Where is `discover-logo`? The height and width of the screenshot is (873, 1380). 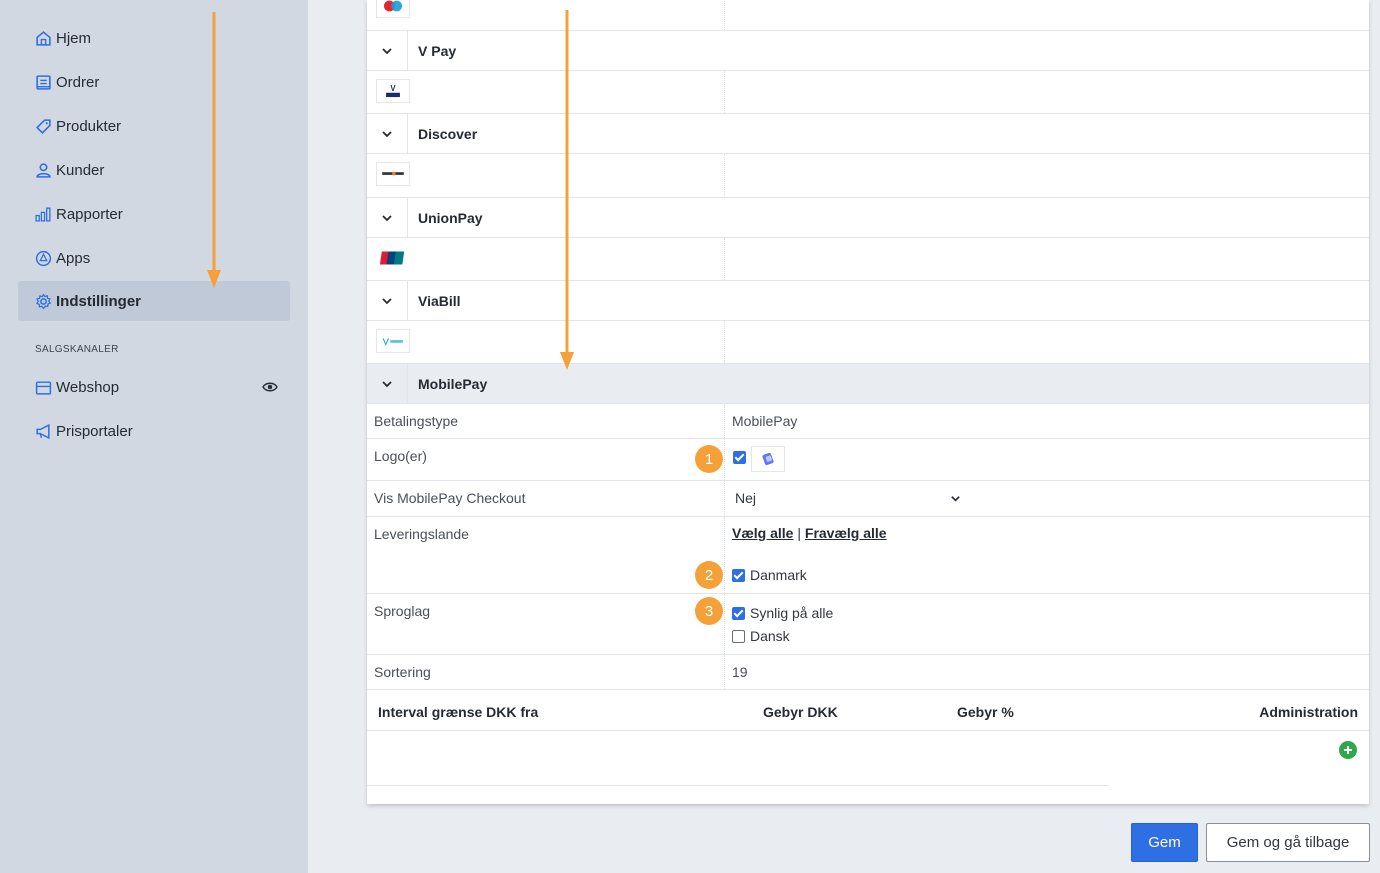
discover-logo is located at coordinates (393, 174).